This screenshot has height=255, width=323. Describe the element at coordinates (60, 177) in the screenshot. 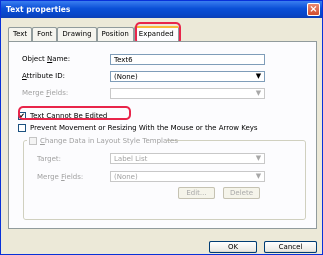

I see `group-merge-fields-label: Merge Fields:` at that location.